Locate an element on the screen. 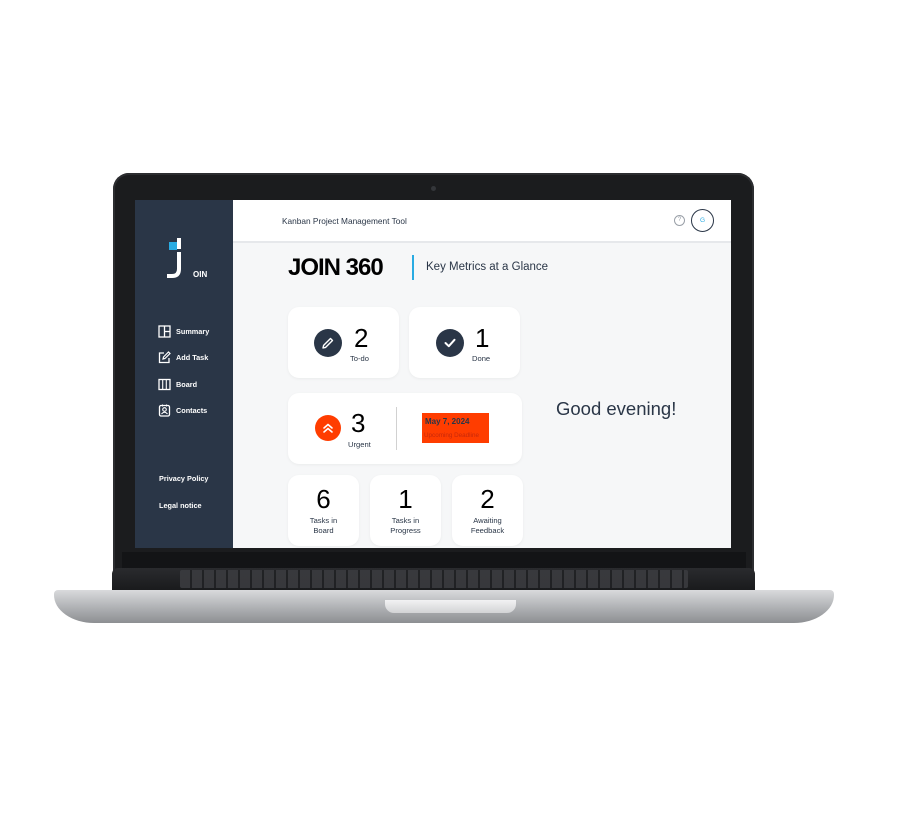  sidebar-nav: Summary Add Task Board Contacts is located at coordinates (184, 371).